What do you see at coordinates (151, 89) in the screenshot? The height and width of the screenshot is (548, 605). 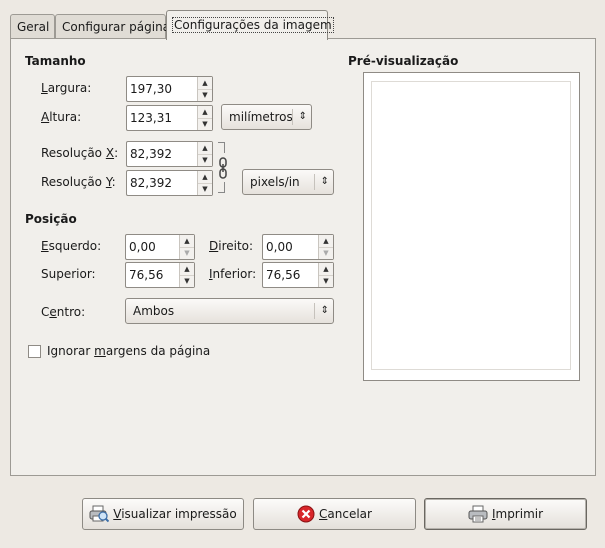 I see `width-value: 197,30` at bounding box center [151, 89].